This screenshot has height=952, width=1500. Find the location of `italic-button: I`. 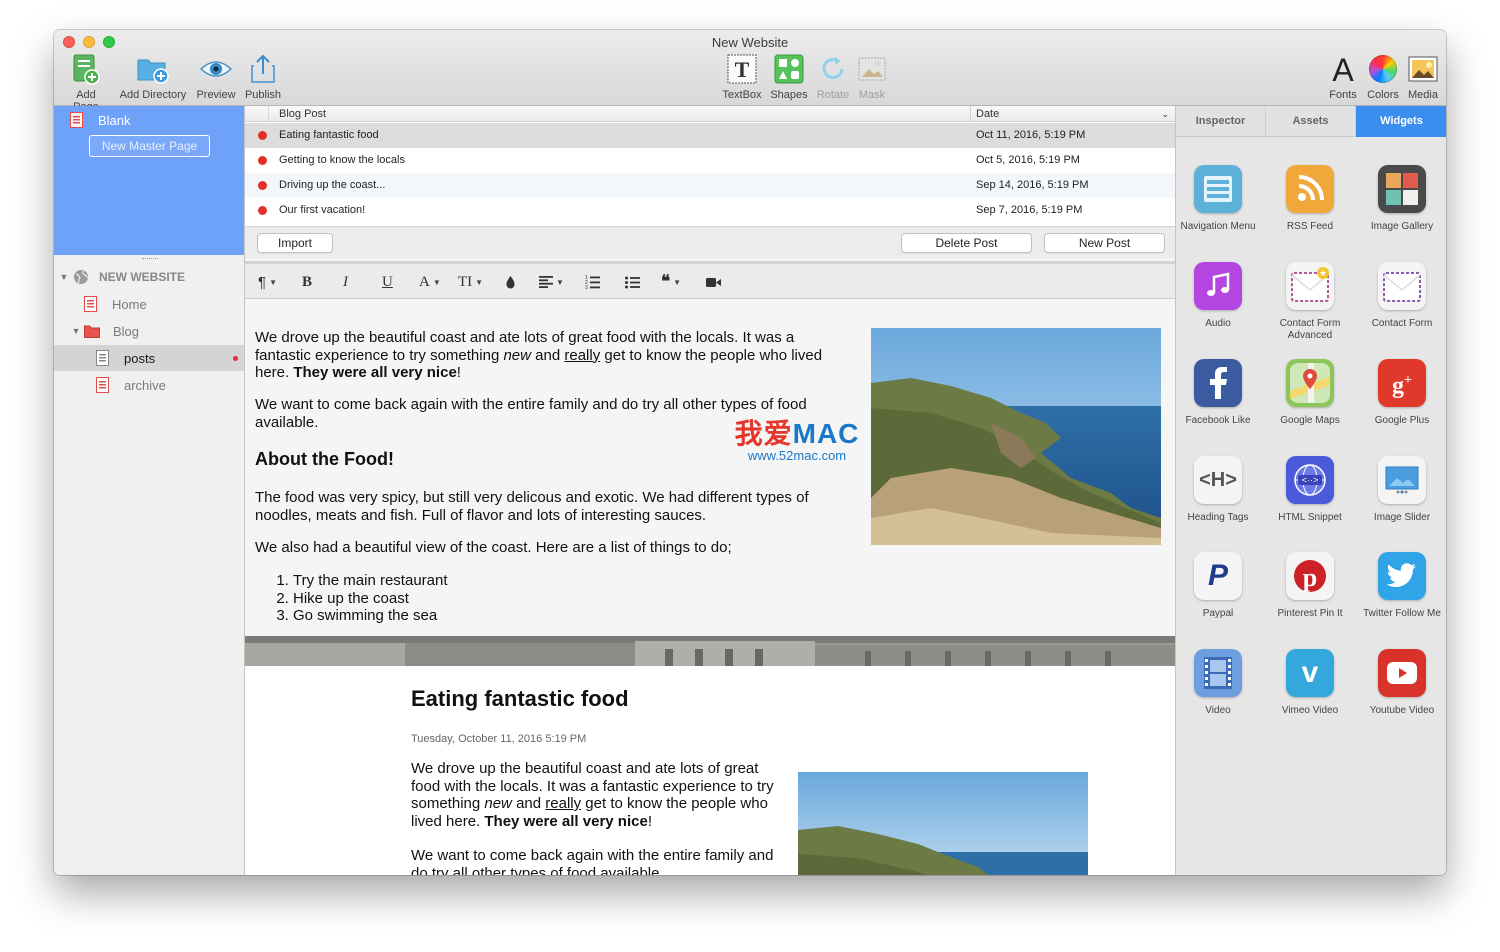

italic-button: I is located at coordinates (345, 282).